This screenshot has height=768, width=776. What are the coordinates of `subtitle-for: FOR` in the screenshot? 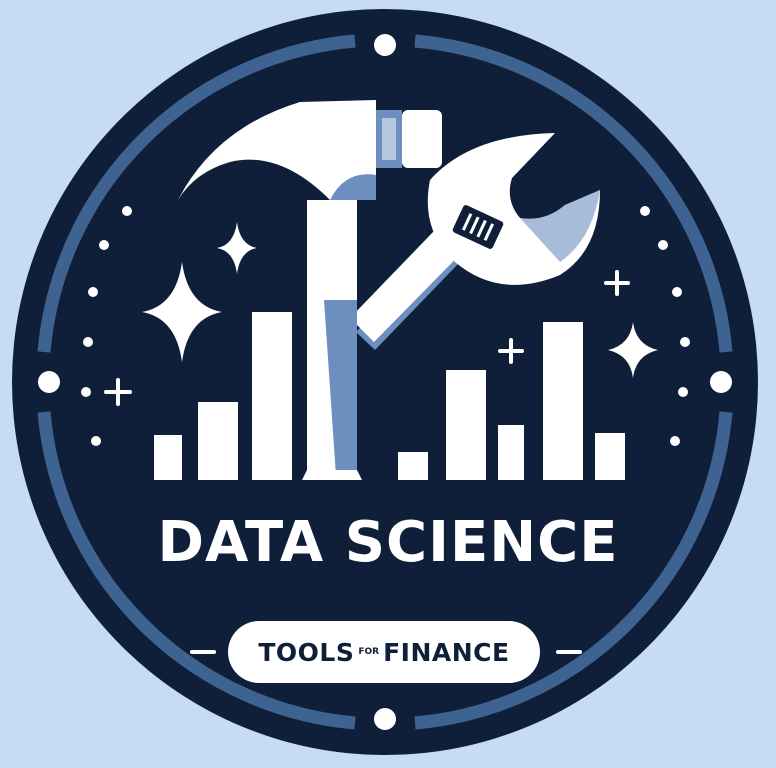 It's located at (369, 652).